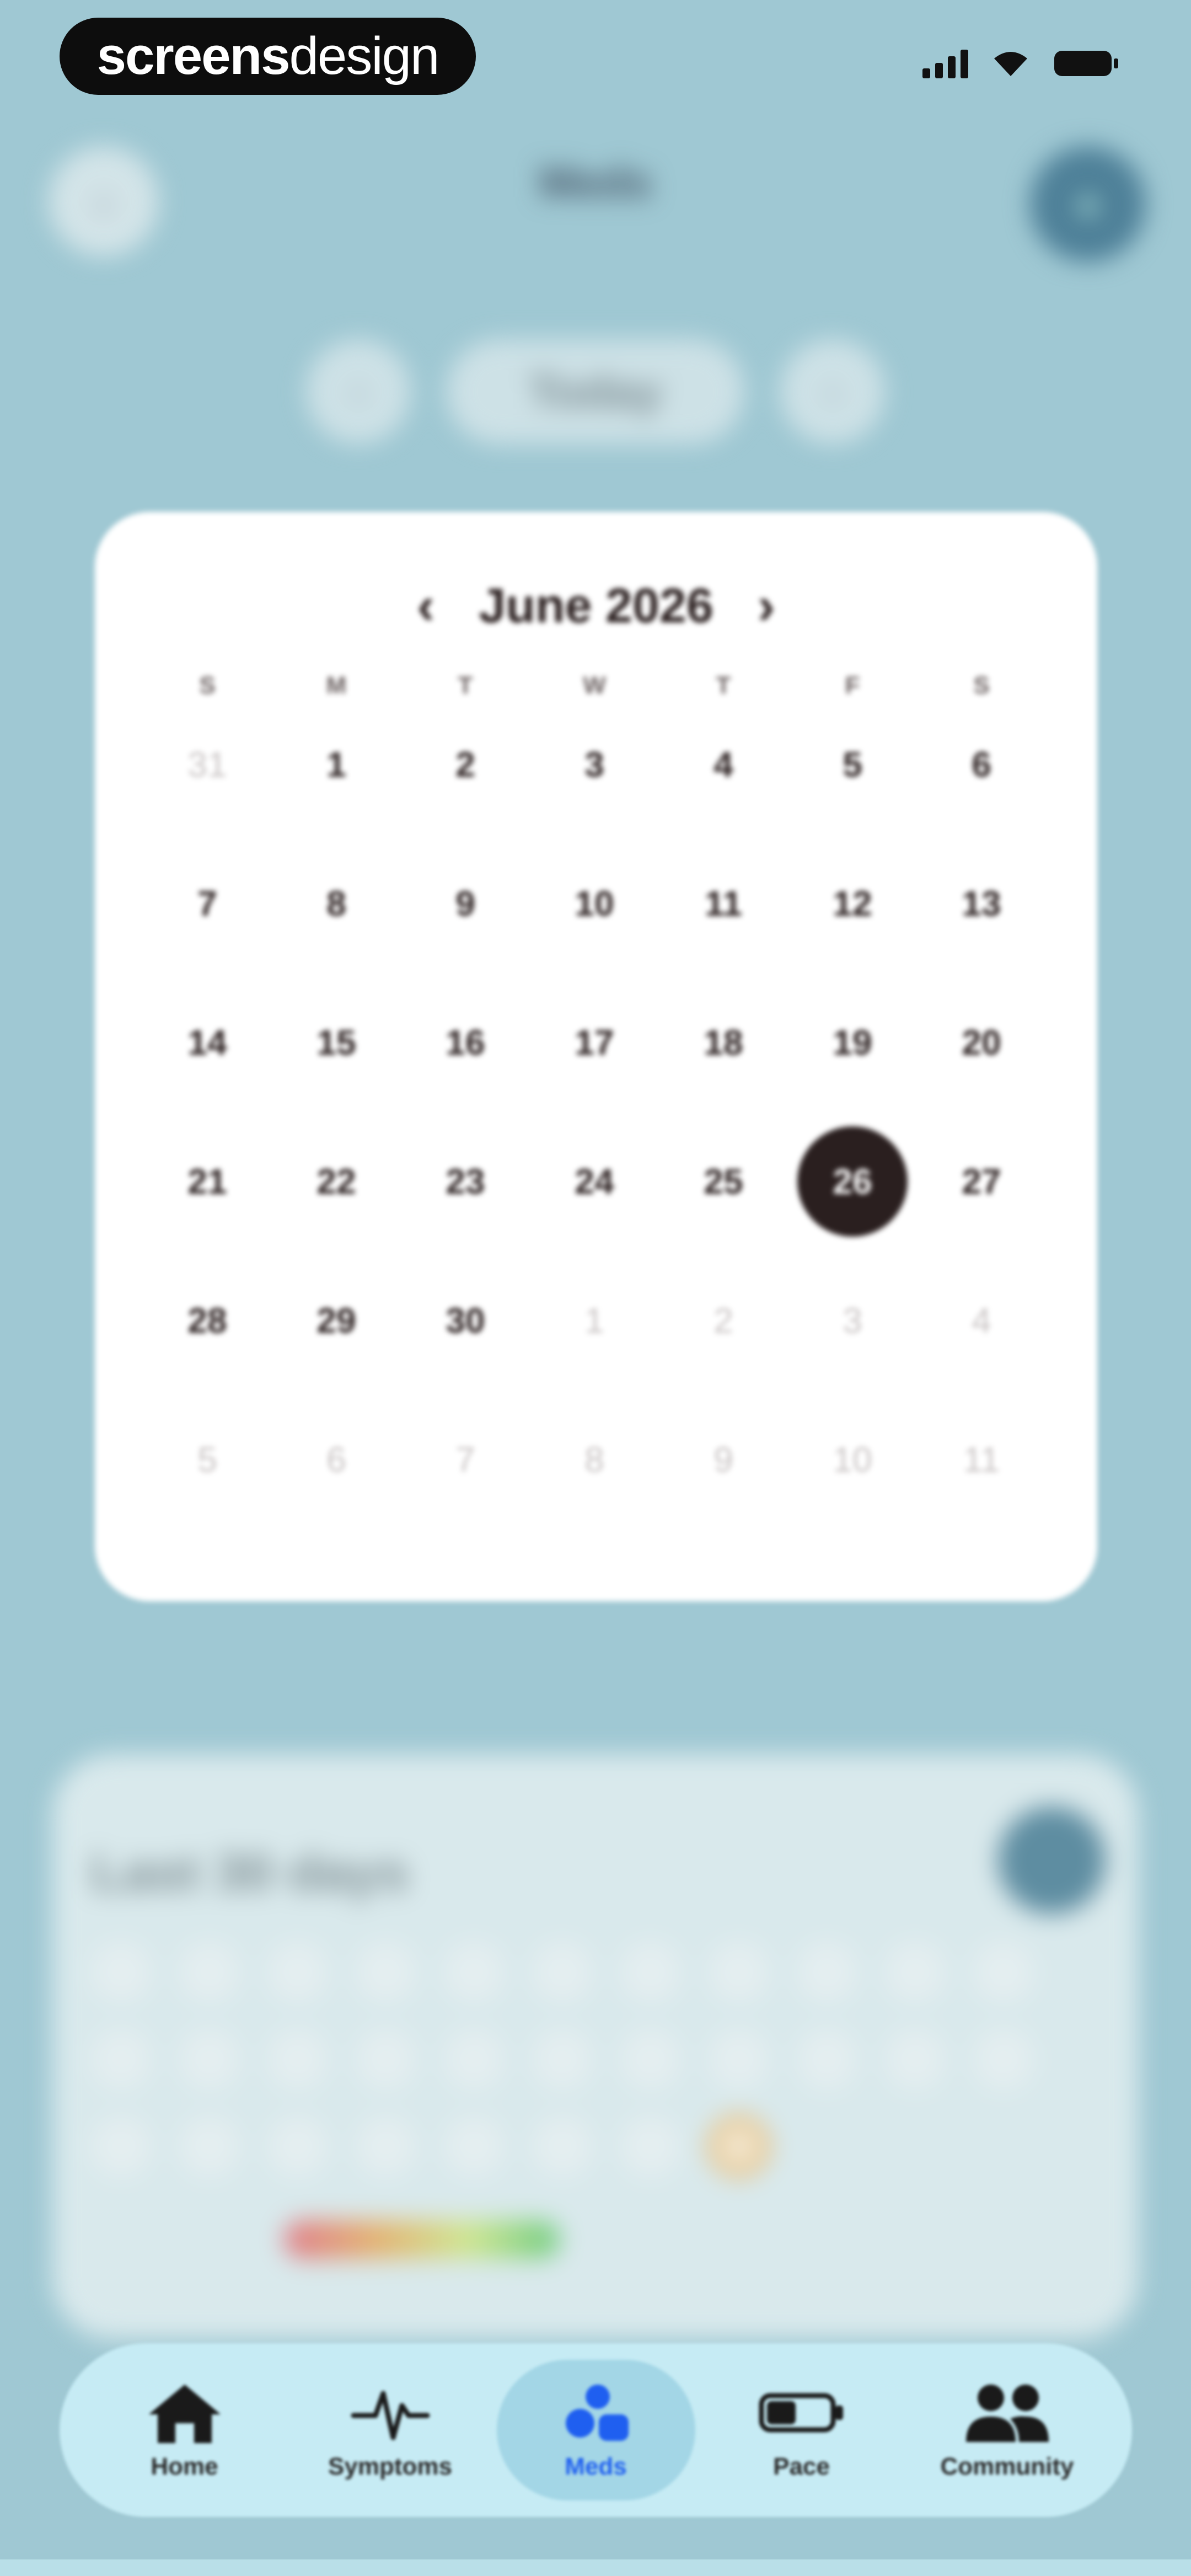 The image size is (1191, 2576). What do you see at coordinates (336, 1042) in the screenshot?
I see `date-label: 15` at bounding box center [336, 1042].